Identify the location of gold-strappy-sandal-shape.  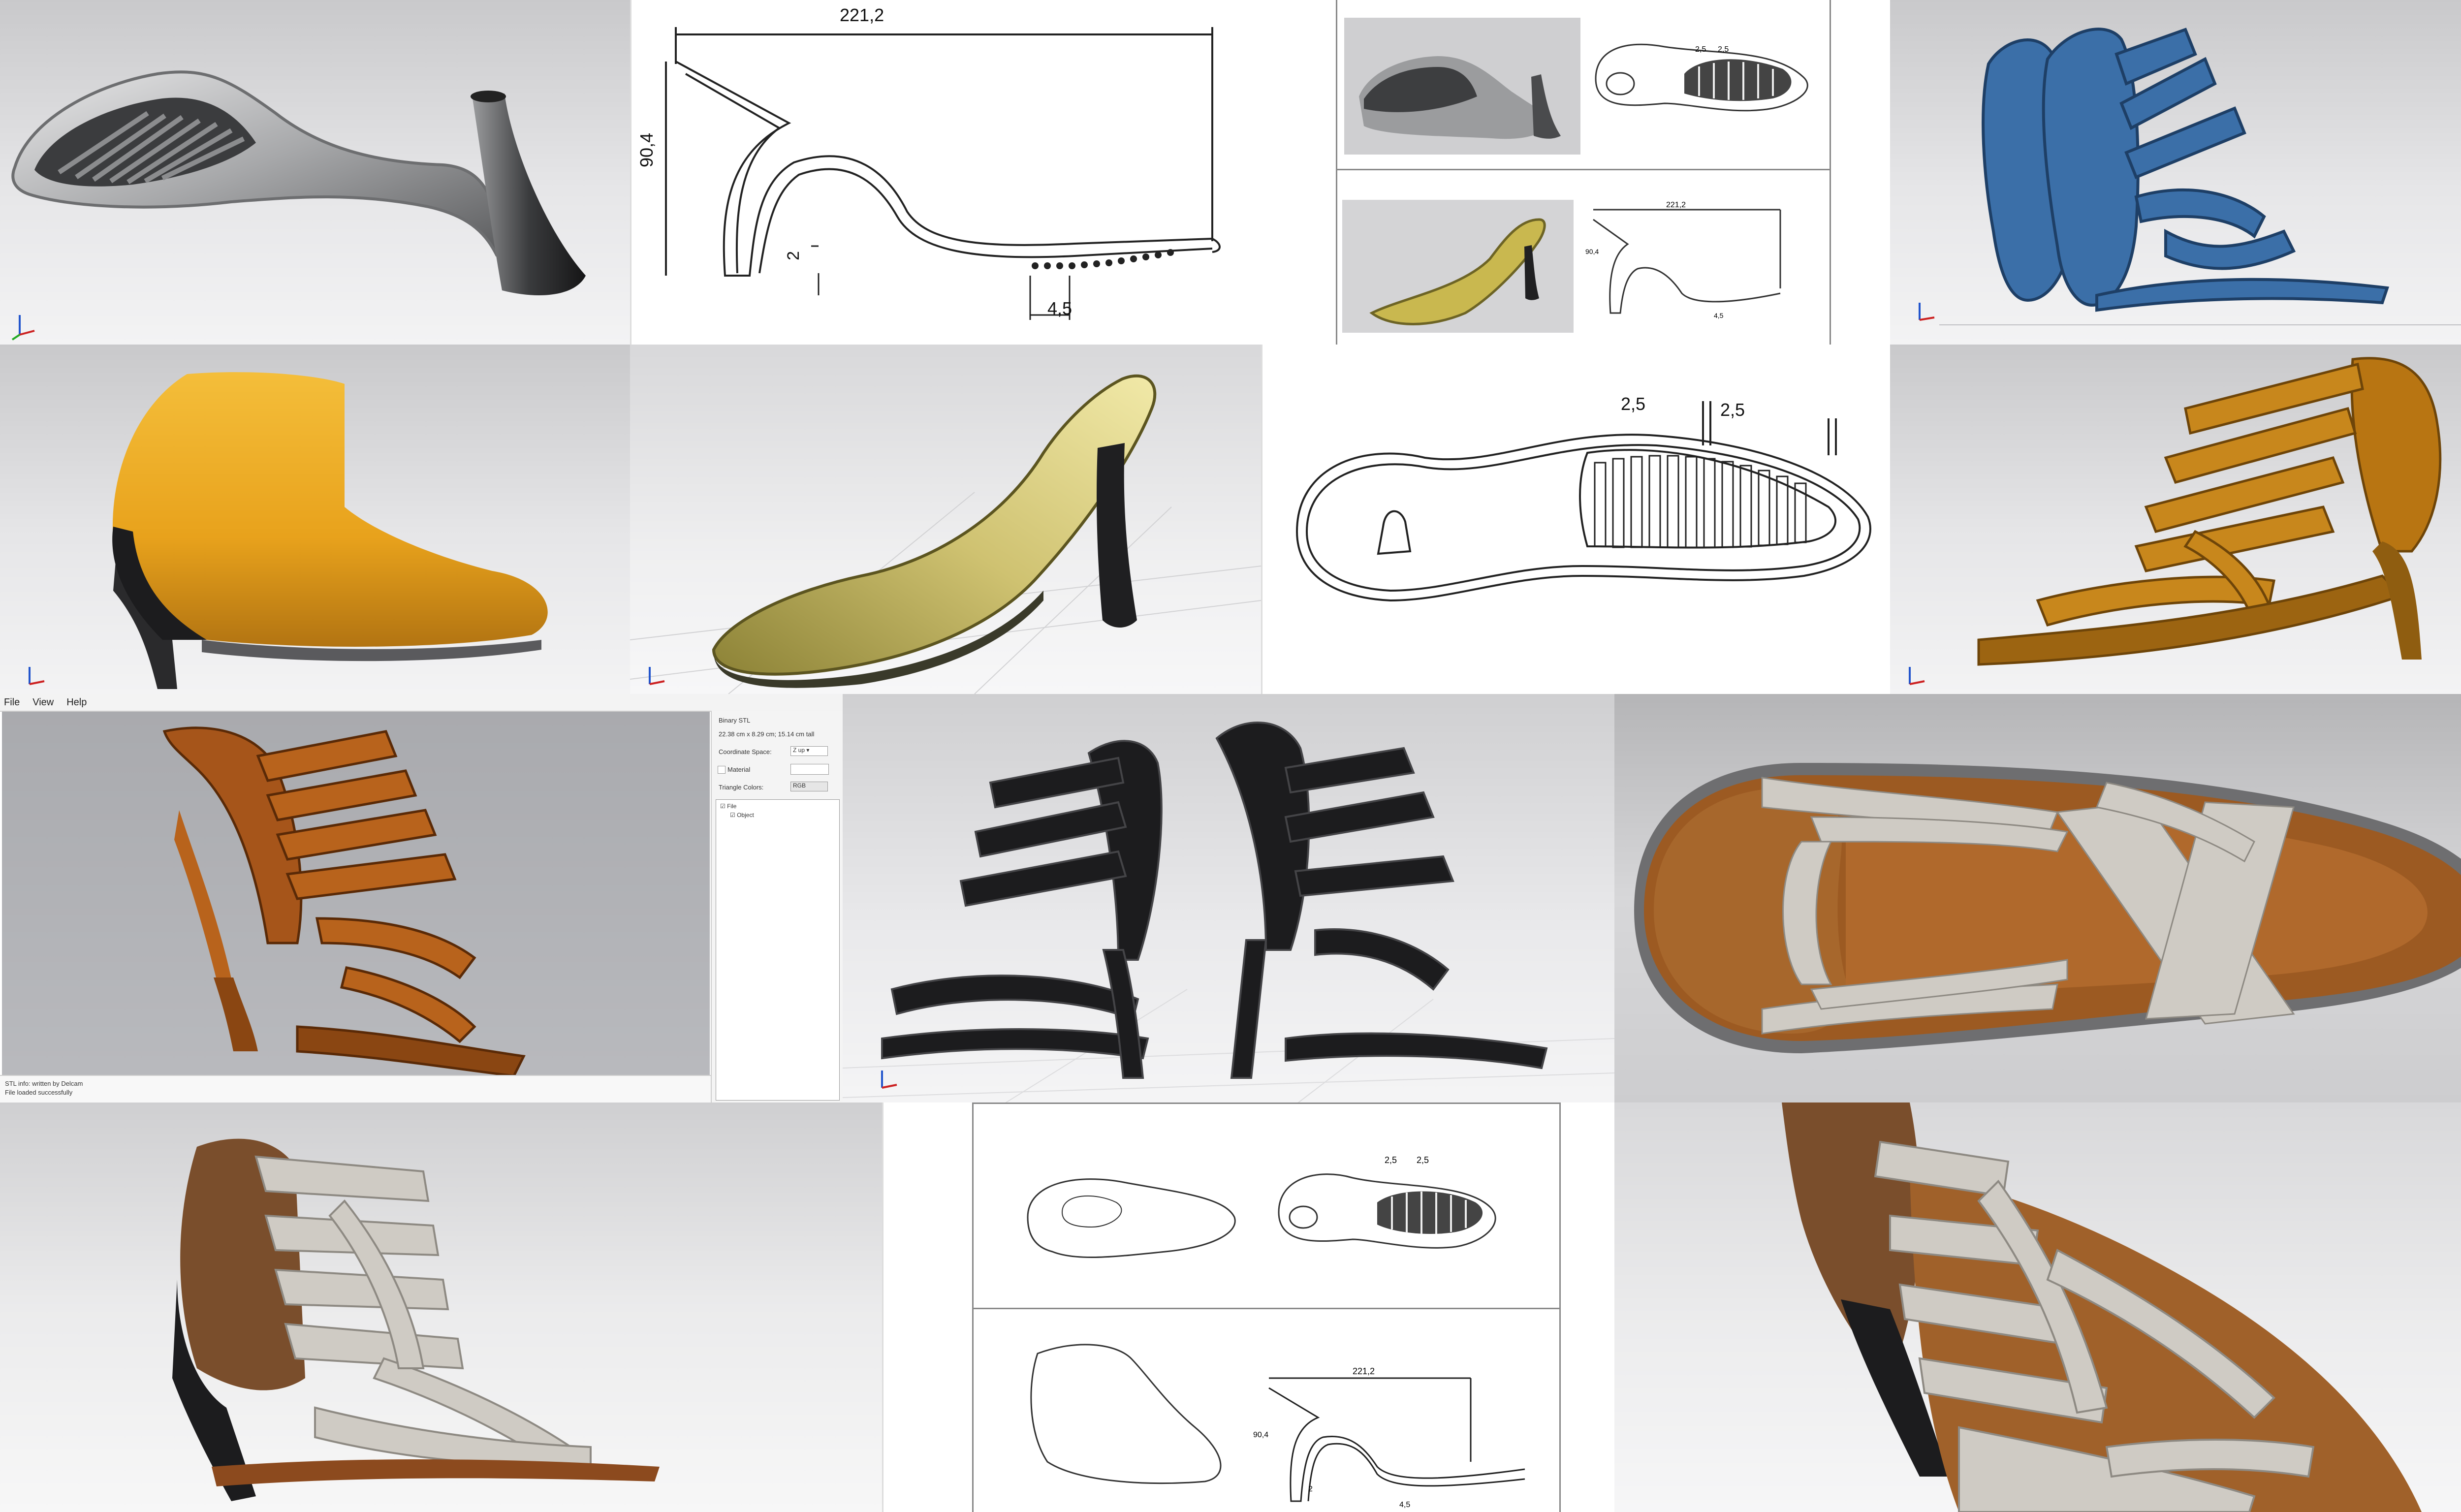
(2176, 521).